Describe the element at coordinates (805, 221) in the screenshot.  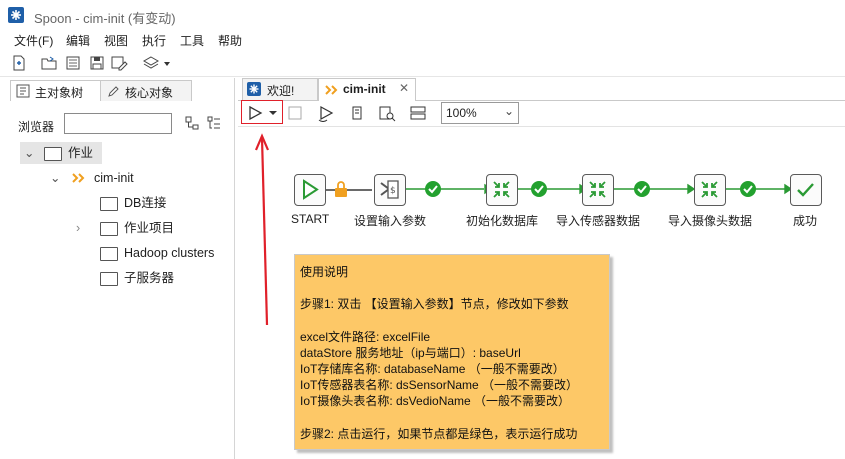
I see `job-node-label: 成功` at that location.